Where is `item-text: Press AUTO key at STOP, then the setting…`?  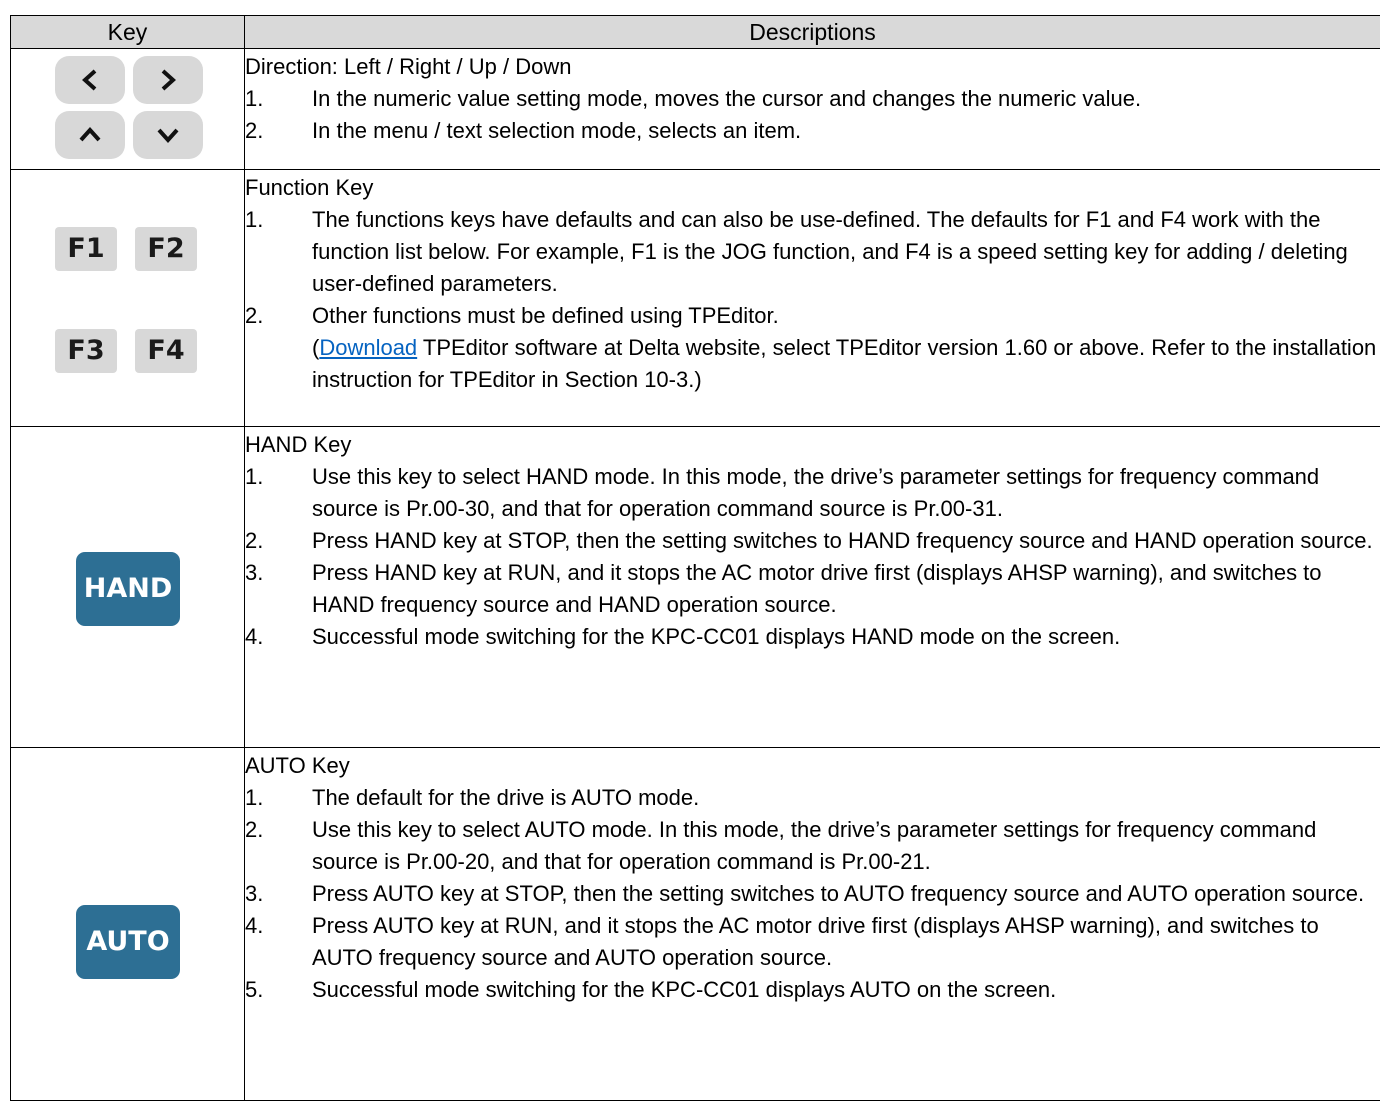
item-text: Press AUTO key at STOP, then the setting… is located at coordinates (838, 893).